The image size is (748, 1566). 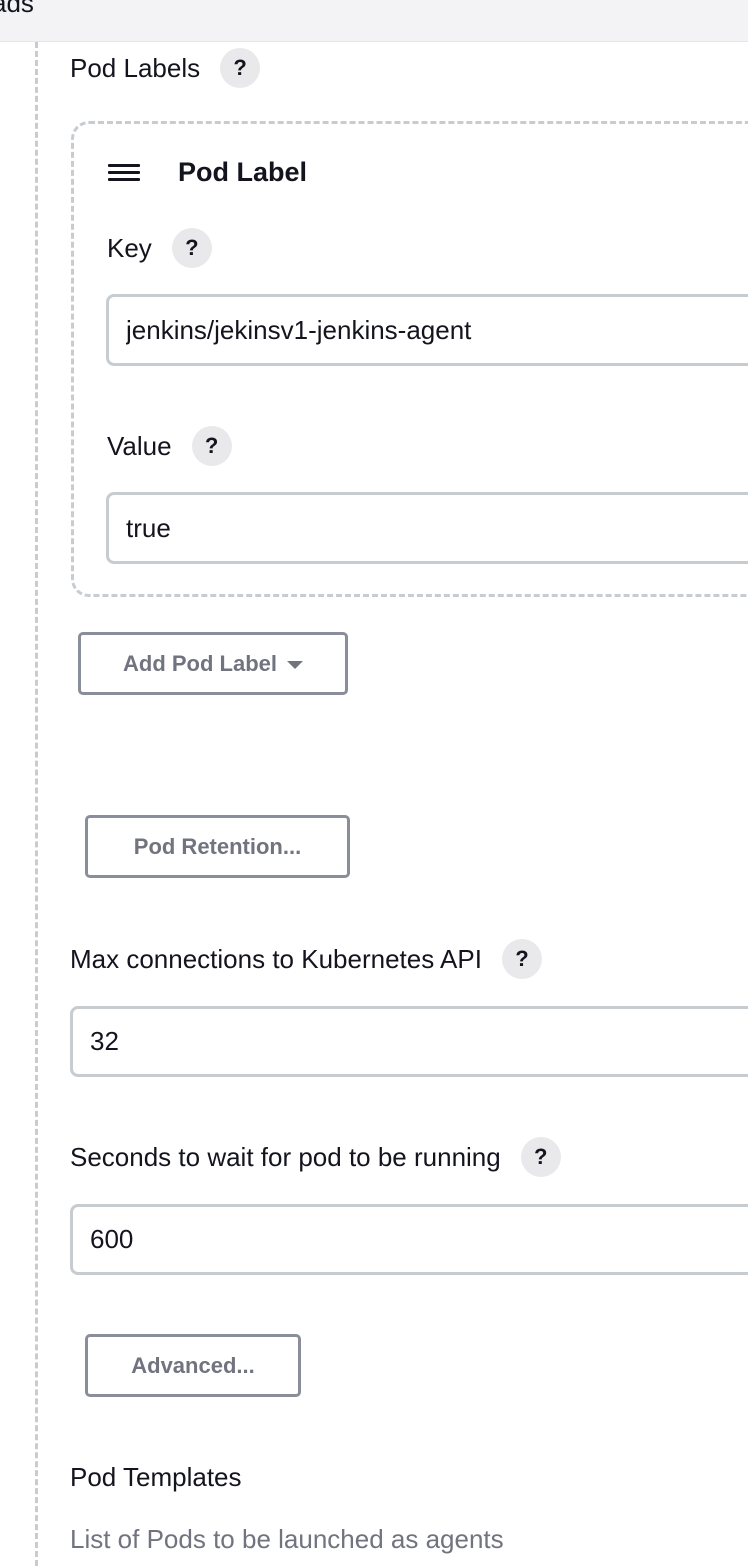 I want to click on breadcrumb-bar: ads, so click(x=374, y=21).